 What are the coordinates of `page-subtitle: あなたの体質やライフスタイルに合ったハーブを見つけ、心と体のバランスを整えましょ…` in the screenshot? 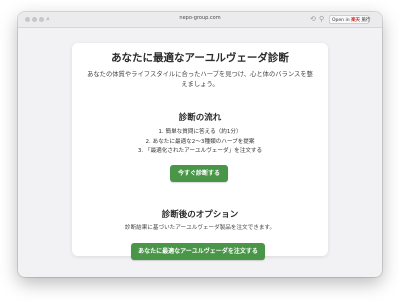 It's located at (200, 79).